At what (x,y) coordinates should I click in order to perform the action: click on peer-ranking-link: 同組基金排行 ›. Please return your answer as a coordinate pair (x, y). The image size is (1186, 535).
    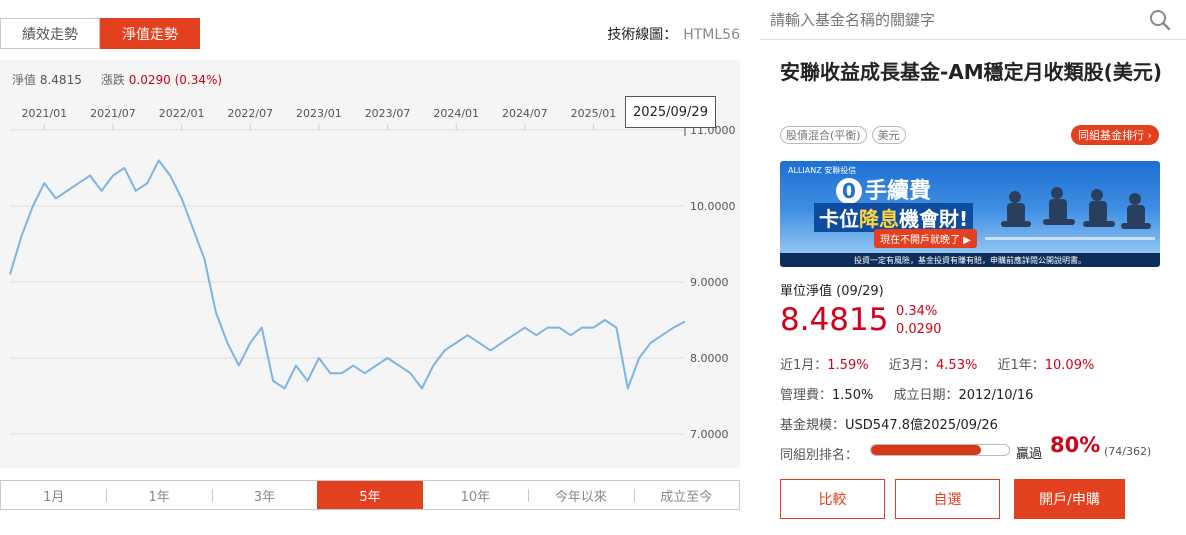
    Looking at the image, I should click on (1115, 135).